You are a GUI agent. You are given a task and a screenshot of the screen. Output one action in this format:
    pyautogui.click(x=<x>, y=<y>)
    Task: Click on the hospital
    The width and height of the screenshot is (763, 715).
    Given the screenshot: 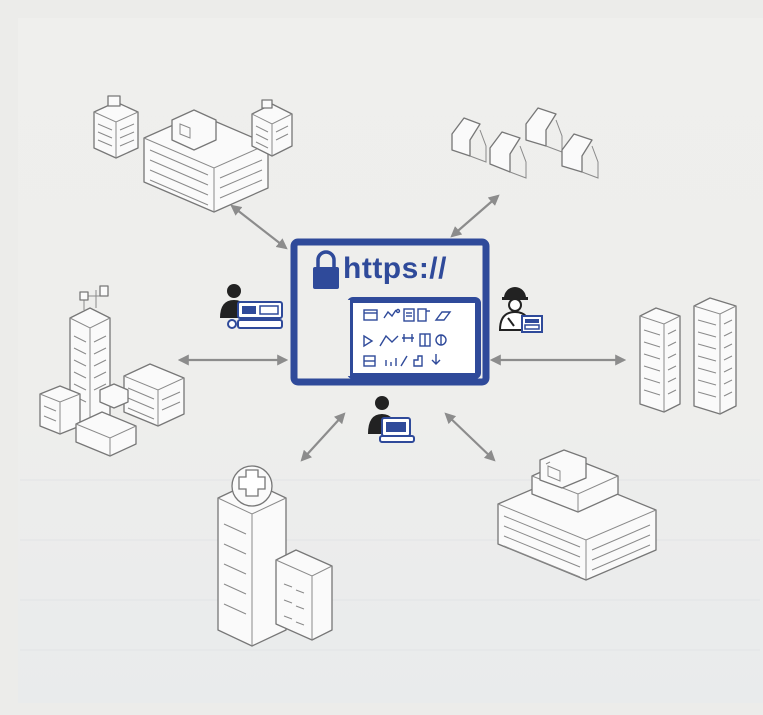 What is the action you would take?
    pyautogui.click(x=275, y=556)
    